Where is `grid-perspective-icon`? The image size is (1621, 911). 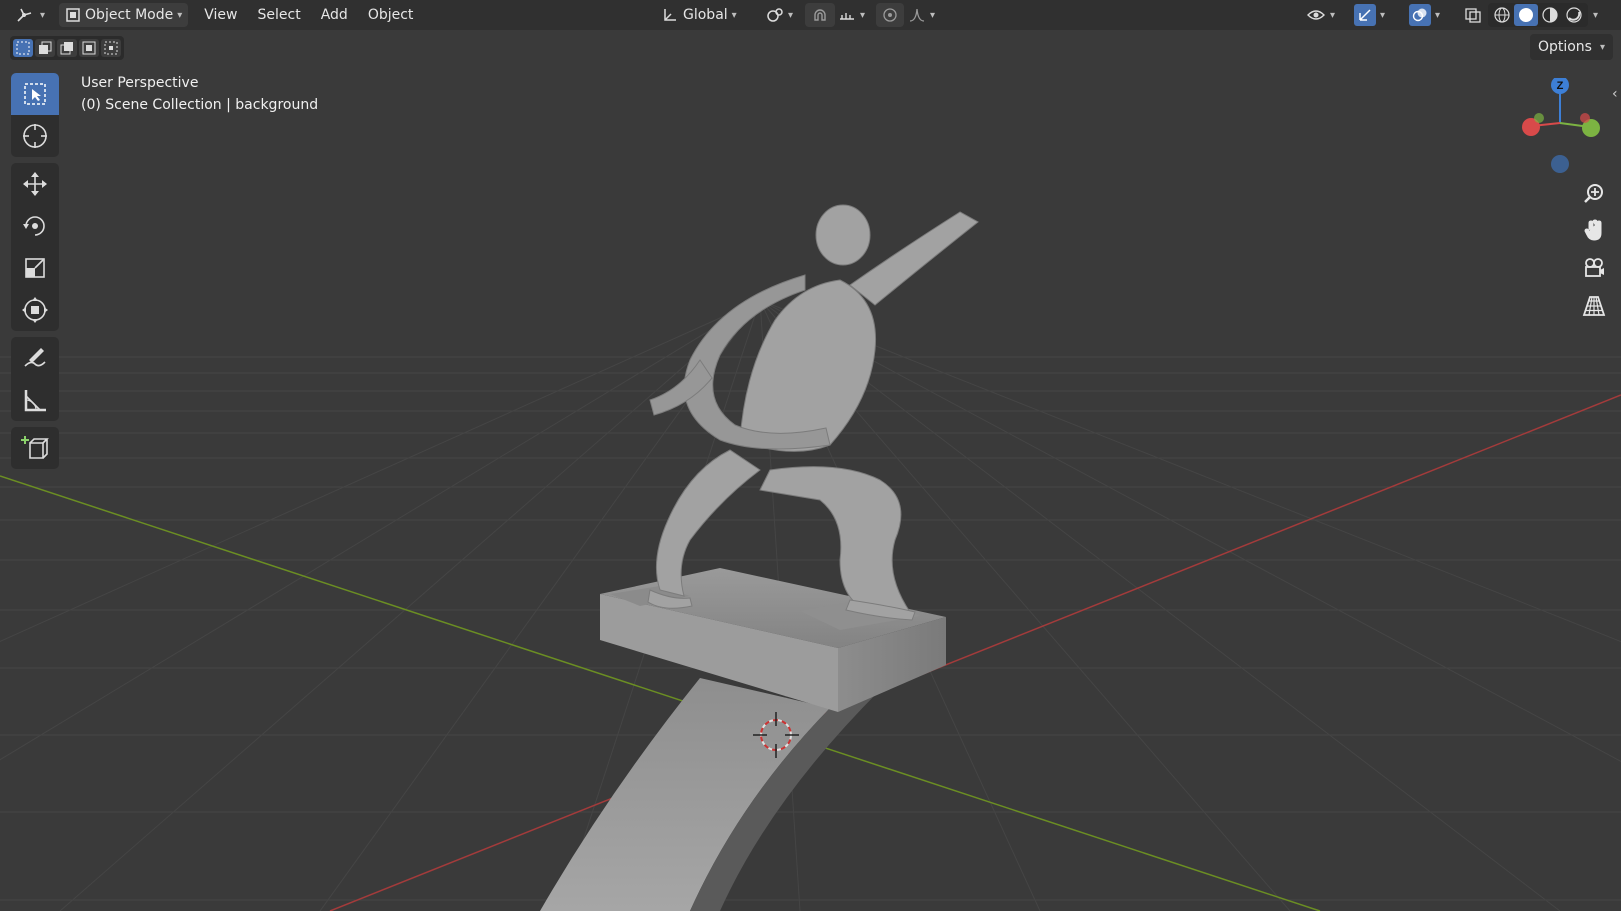 grid-perspective-icon is located at coordinates (1594, 306).